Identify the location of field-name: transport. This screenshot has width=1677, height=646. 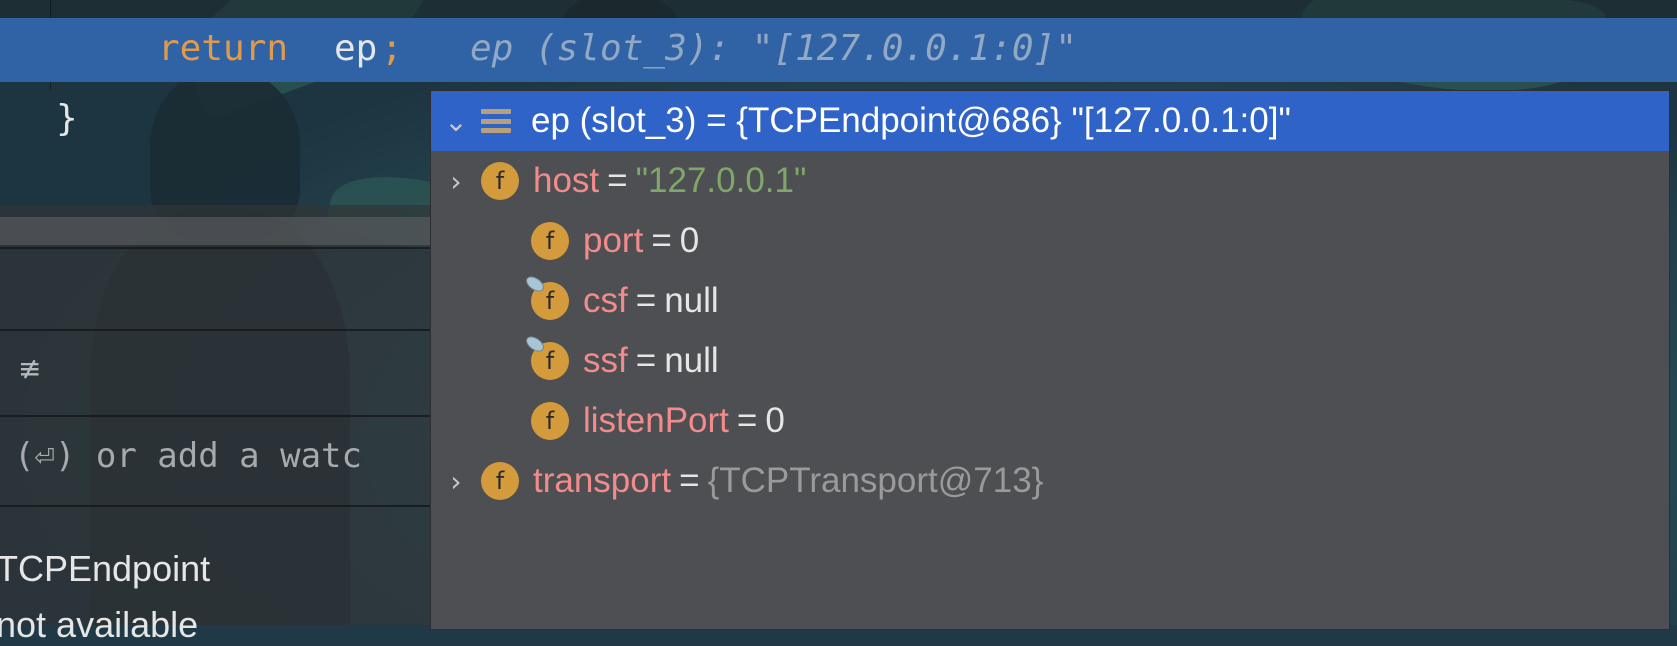
(602, 480).